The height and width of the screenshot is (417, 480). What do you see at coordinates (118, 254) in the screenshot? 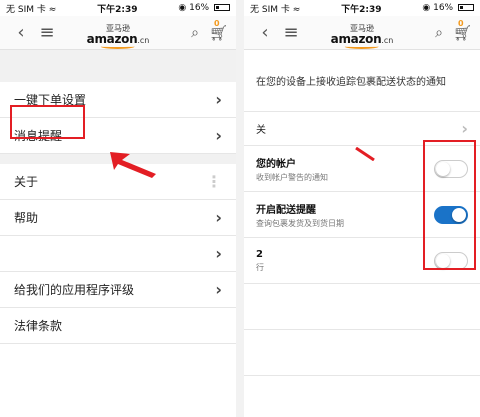
I see `menu-item-blank: ›` at bounding box center [118, 254].